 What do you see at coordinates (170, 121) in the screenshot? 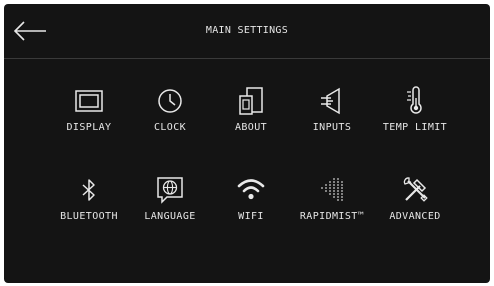
I see `menu-item-clock: CLOCK` at bounding box center [170, 121].